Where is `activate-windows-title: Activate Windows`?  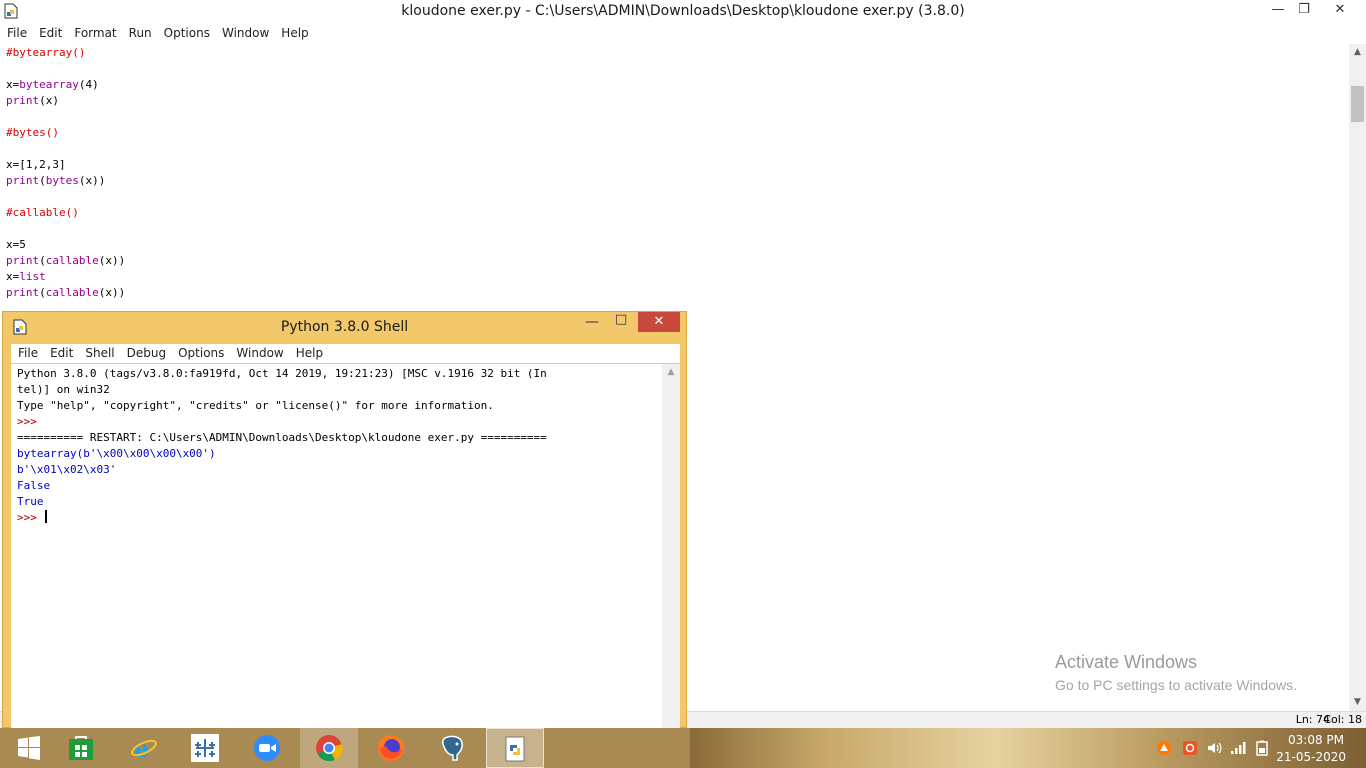 activate-windows-title: Activate Windows is located at coordinates (1126, 662).